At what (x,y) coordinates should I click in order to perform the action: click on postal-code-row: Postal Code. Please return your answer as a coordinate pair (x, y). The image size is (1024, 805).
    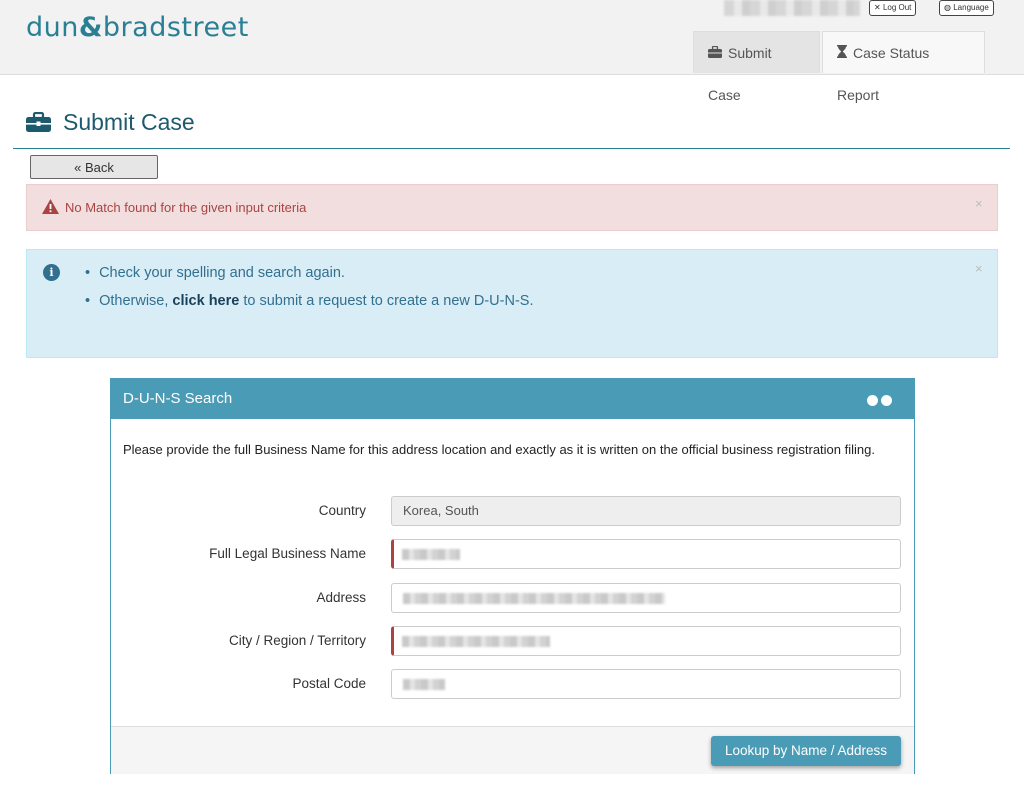
    Looking at the image, I should click on (512, 684).